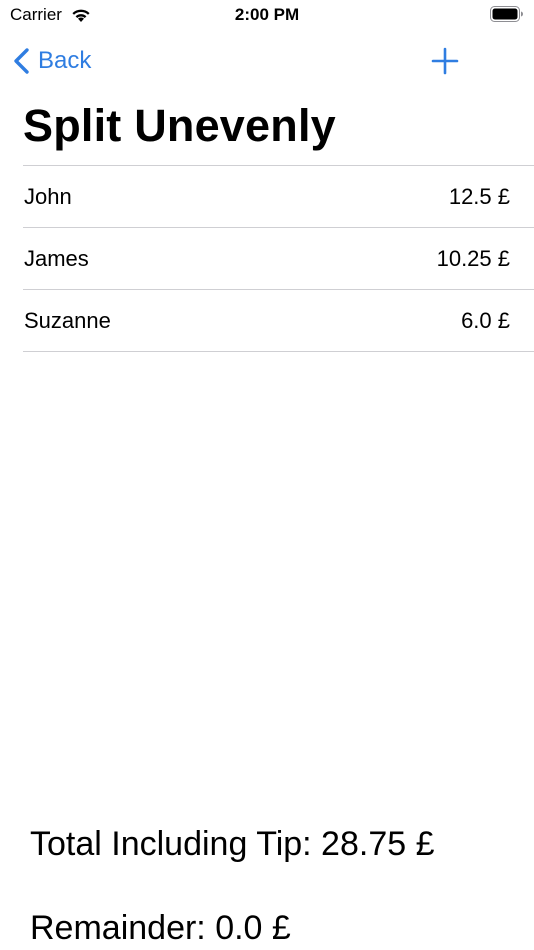 The height and width of the screenshot is (950, 534). What do you see at coordinates (473, 258) in the screenshot?
I see `person-amount: 10.25 £` at bounding box center [473, 258].